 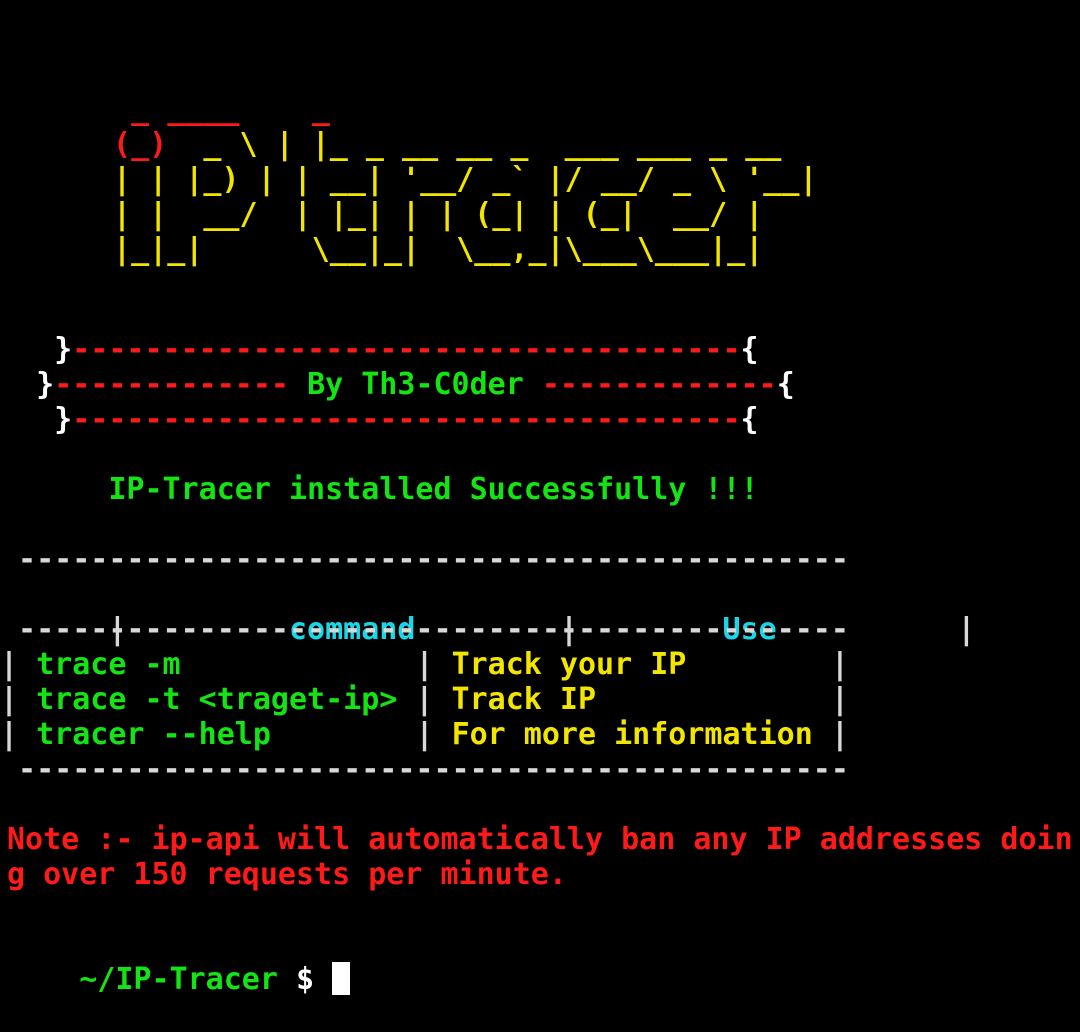 What do you see at coordinates (415, 384) in the screenshot?
I see `text-segment: By Th3-C0der` at bounding box center [415, 384].